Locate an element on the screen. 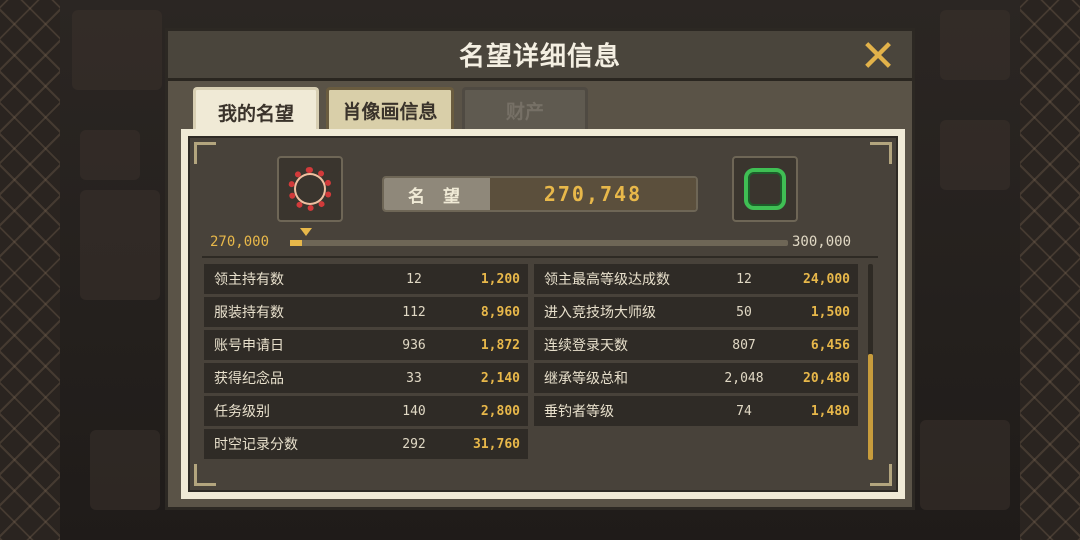 The height and width of the screenshot is (540, 1080). tab-my-reputation: 我的名望 is located at coordinates (256, 111).